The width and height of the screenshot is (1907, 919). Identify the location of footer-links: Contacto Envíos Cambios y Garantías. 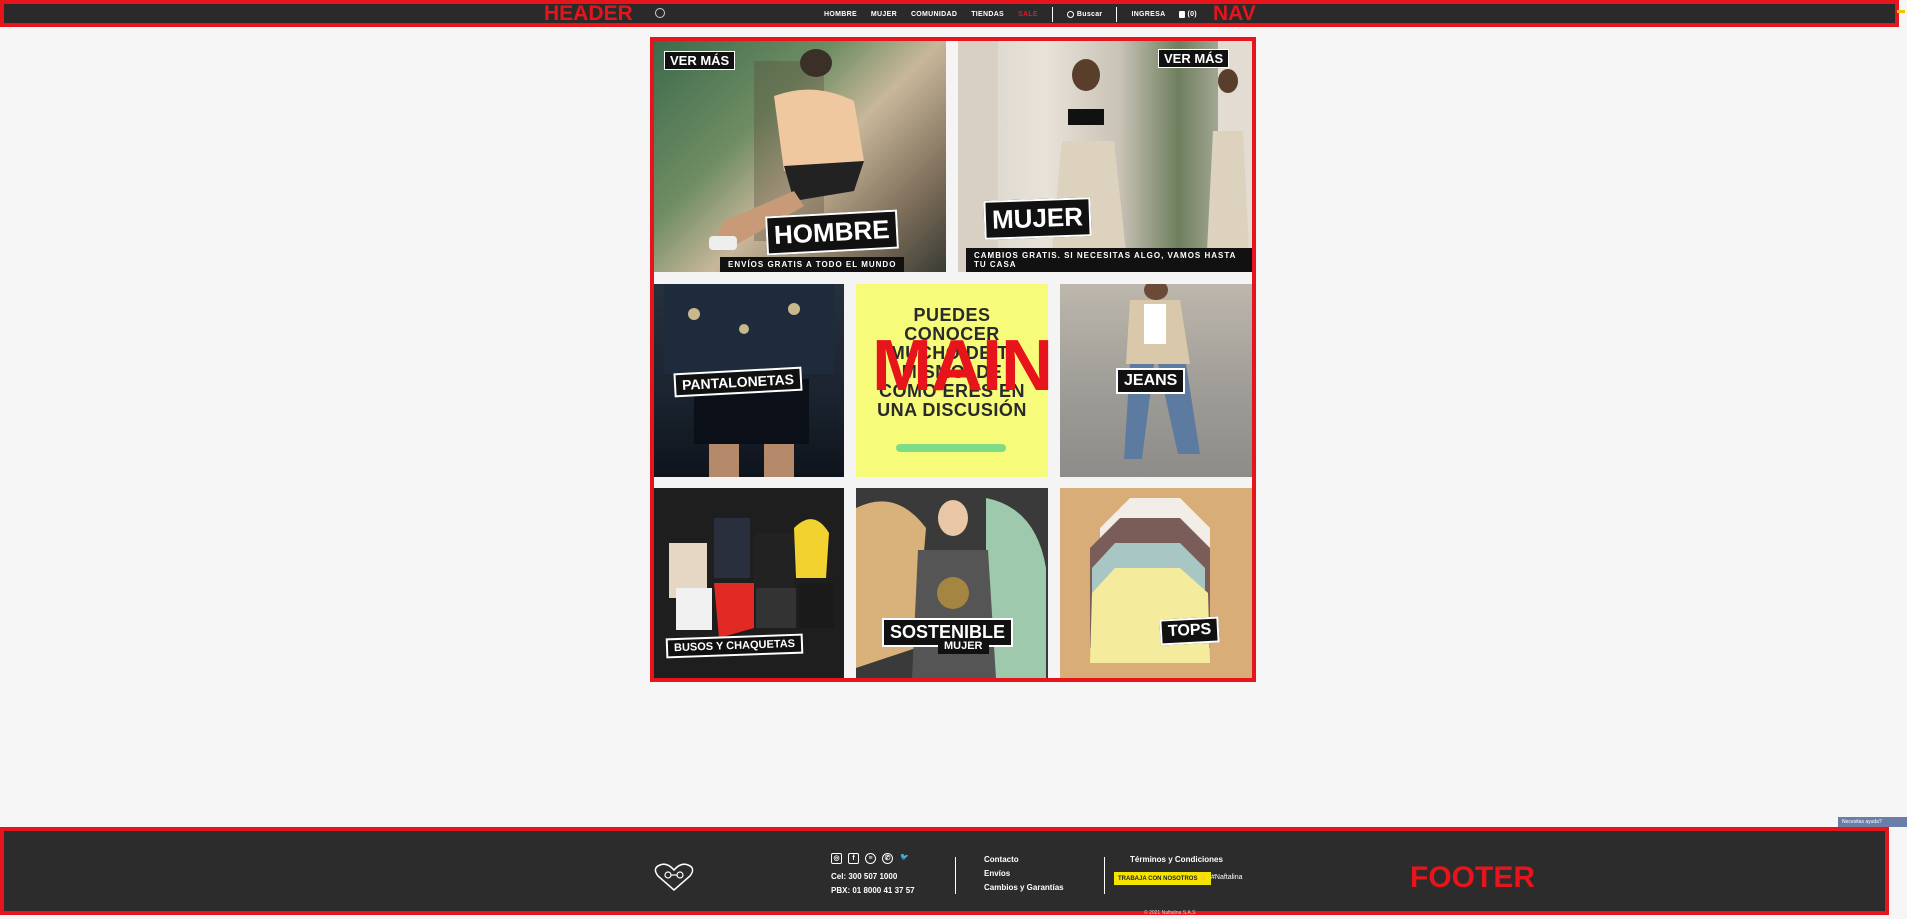
(1024, 874).